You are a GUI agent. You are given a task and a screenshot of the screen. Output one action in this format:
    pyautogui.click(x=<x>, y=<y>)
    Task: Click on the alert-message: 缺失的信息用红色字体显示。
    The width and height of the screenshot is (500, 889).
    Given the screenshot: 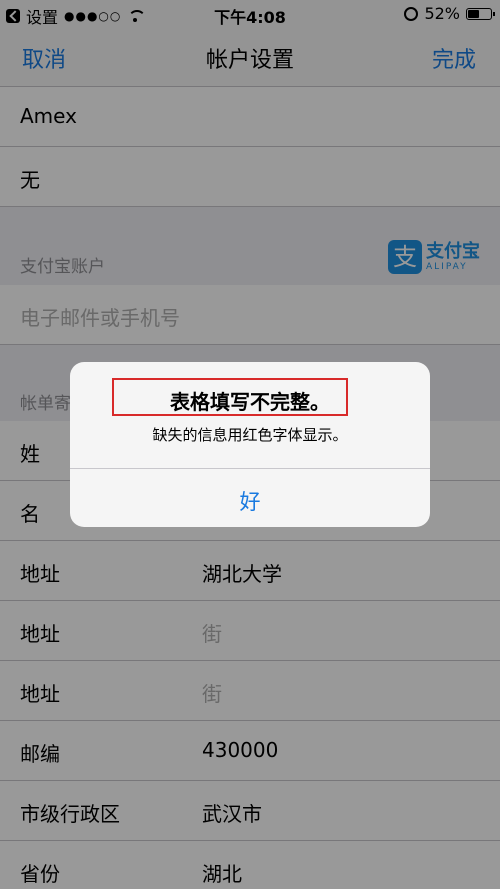 What is the action you would take?
    pyautogui.click(x=250, y=435)
    